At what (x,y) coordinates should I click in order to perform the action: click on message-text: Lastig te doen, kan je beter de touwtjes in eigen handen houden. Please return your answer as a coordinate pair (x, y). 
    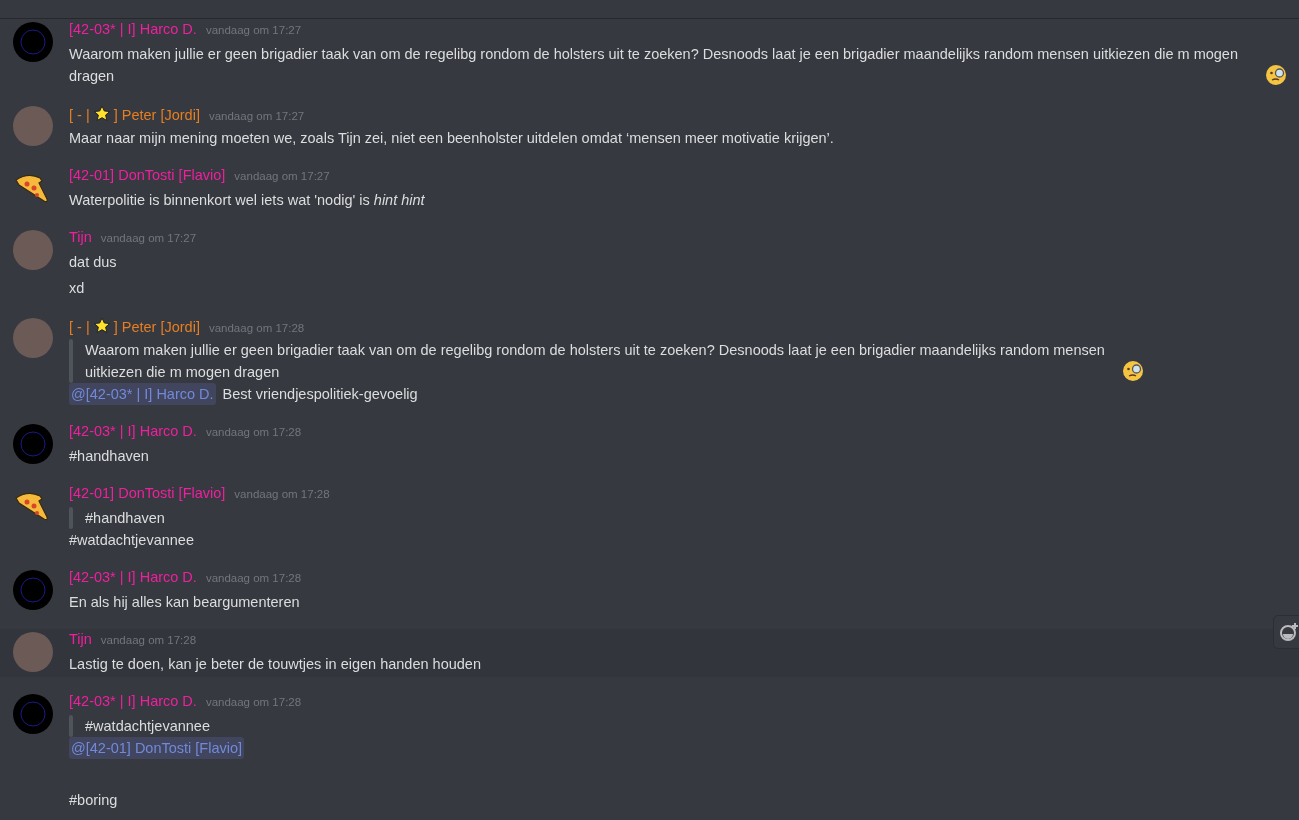
    Looking at the image, I should click on (275, 664).